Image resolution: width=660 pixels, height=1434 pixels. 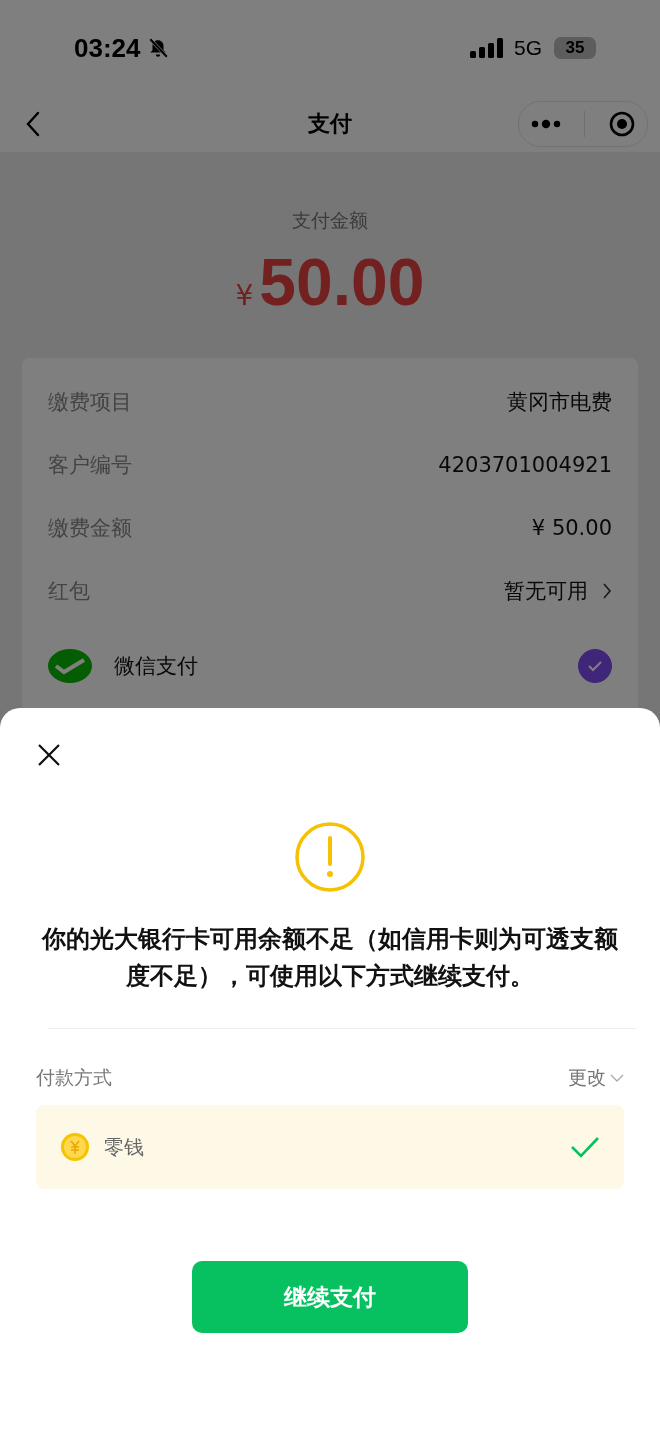 What do you see at coordinates (244, 295) in the screenshot?
I see `currency-sign: ¥` at bounding box center [244, 295].